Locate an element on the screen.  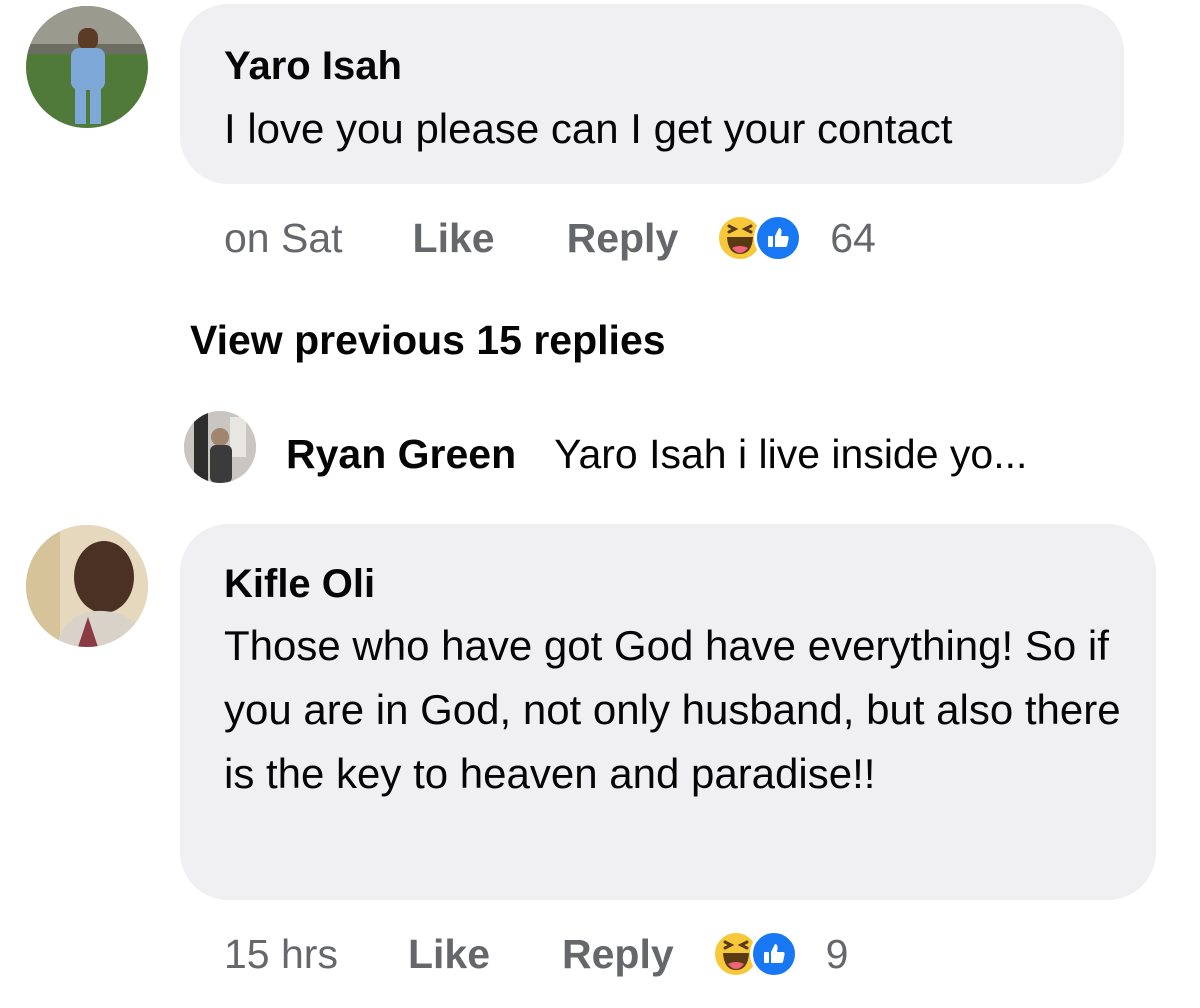
avatar-kifle-oli is located at coordinates (87, 586).